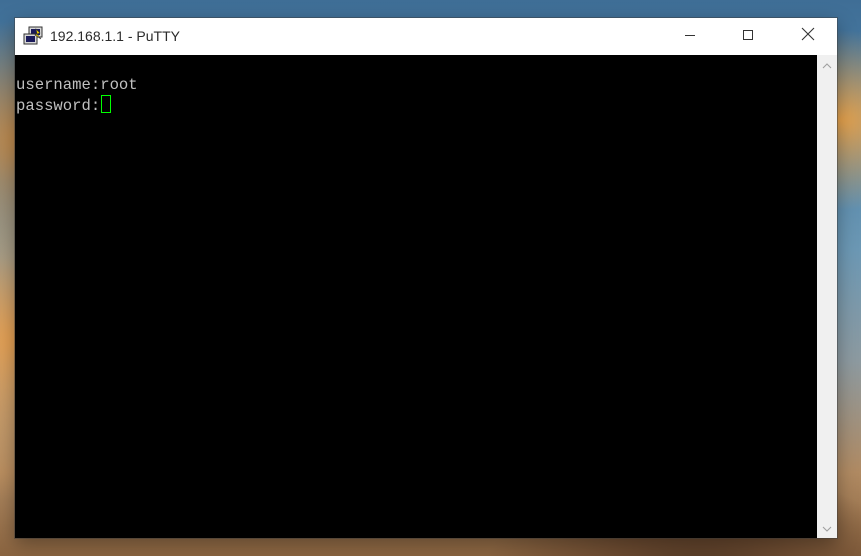  Describe the element at coordinates (77, 85) in the screenshot. I see `terminal-line-username: username:root` at that location.